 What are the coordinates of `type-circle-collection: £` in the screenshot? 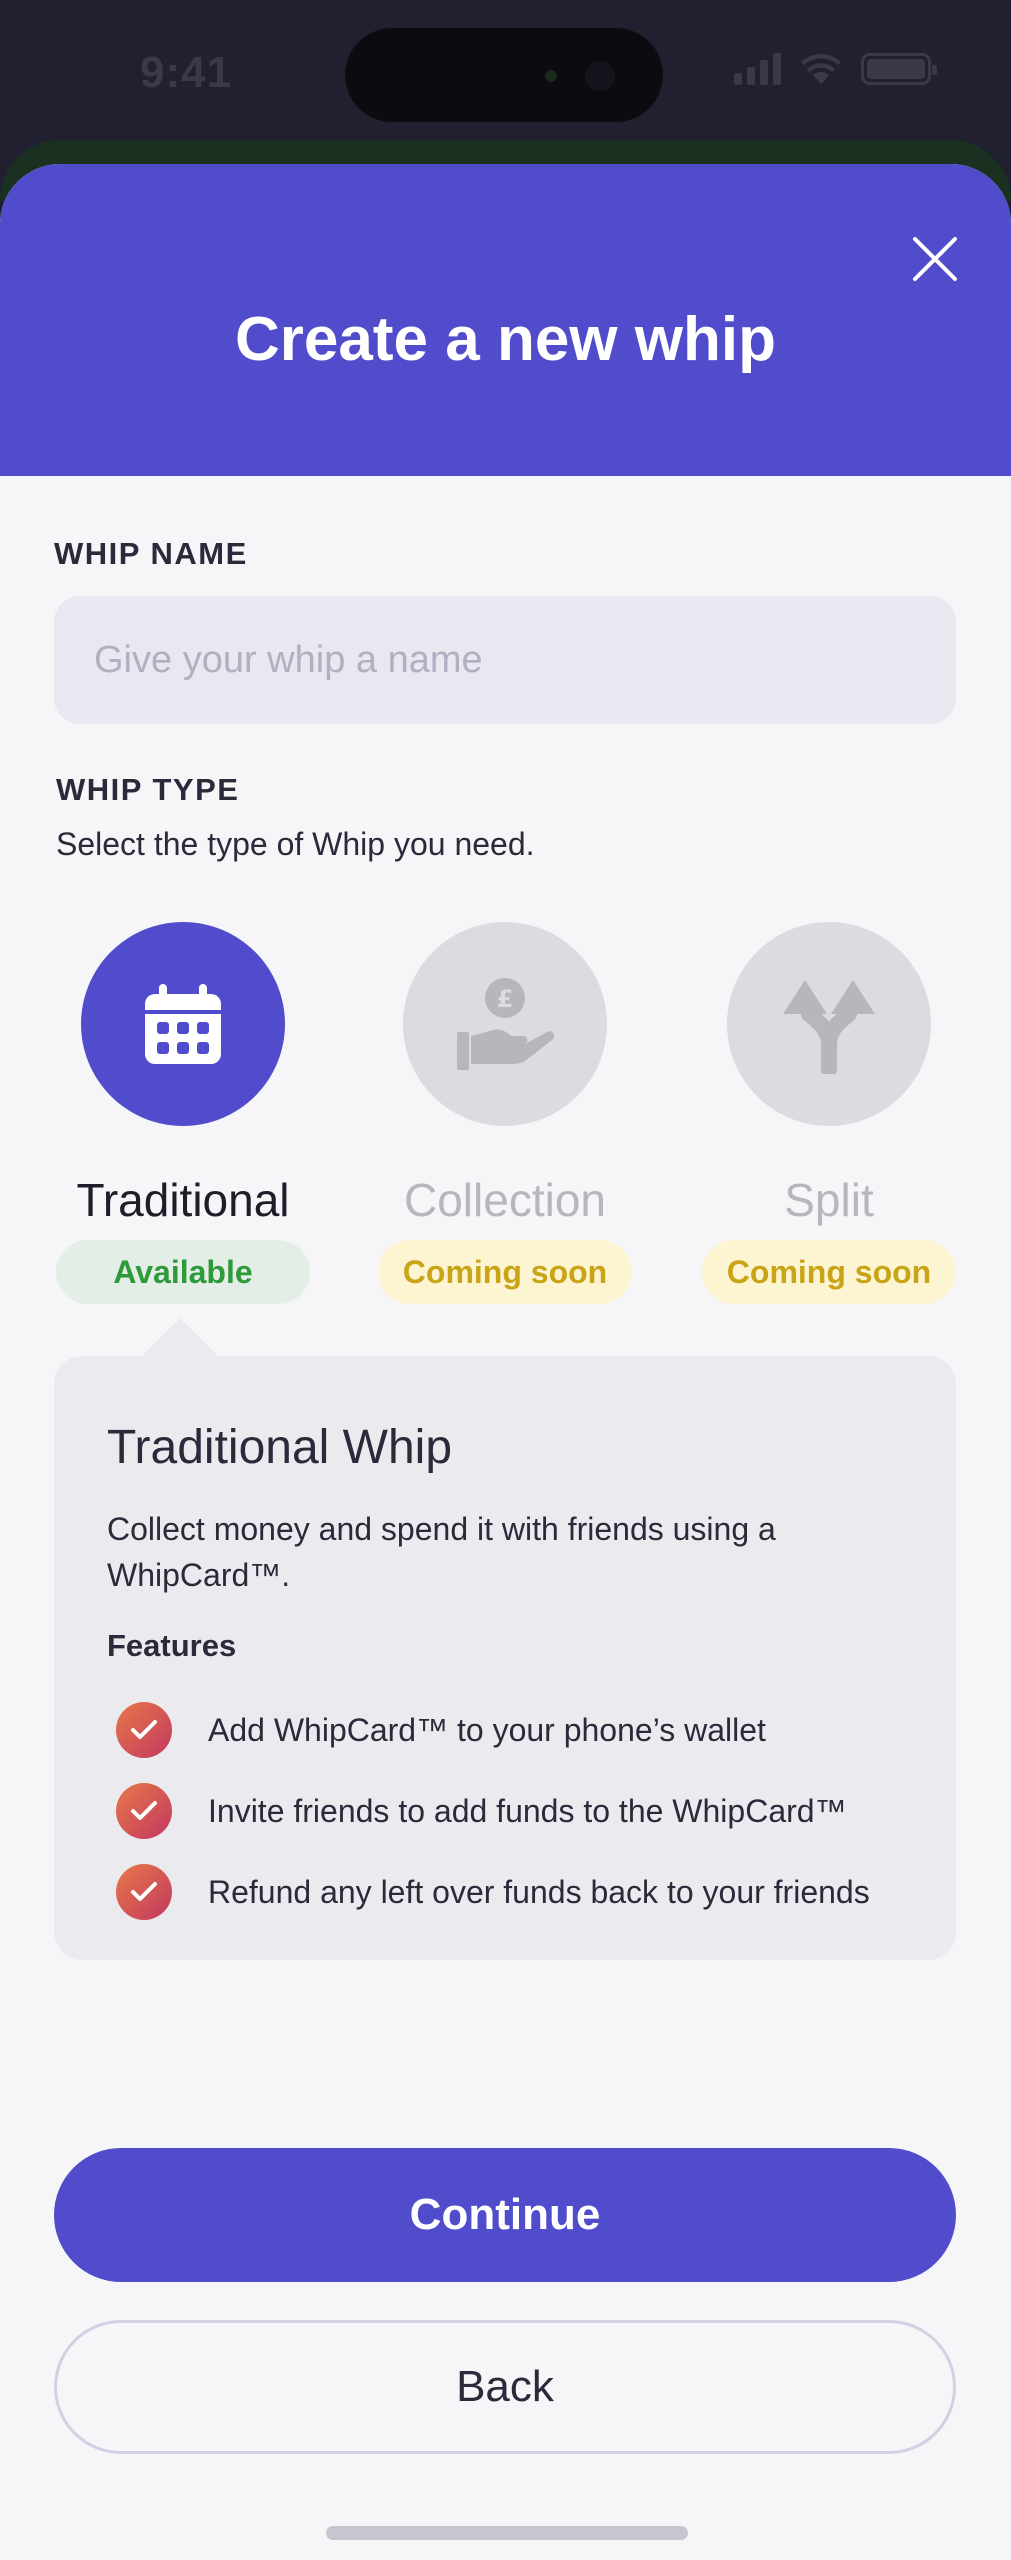 It's located at (505, 1024).